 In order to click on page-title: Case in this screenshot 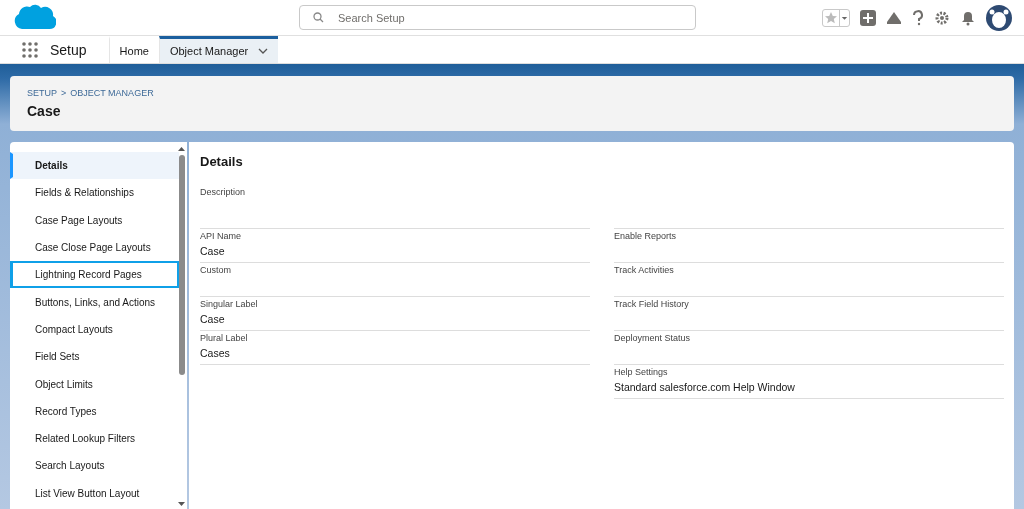, I will do `click(44, 111)`.